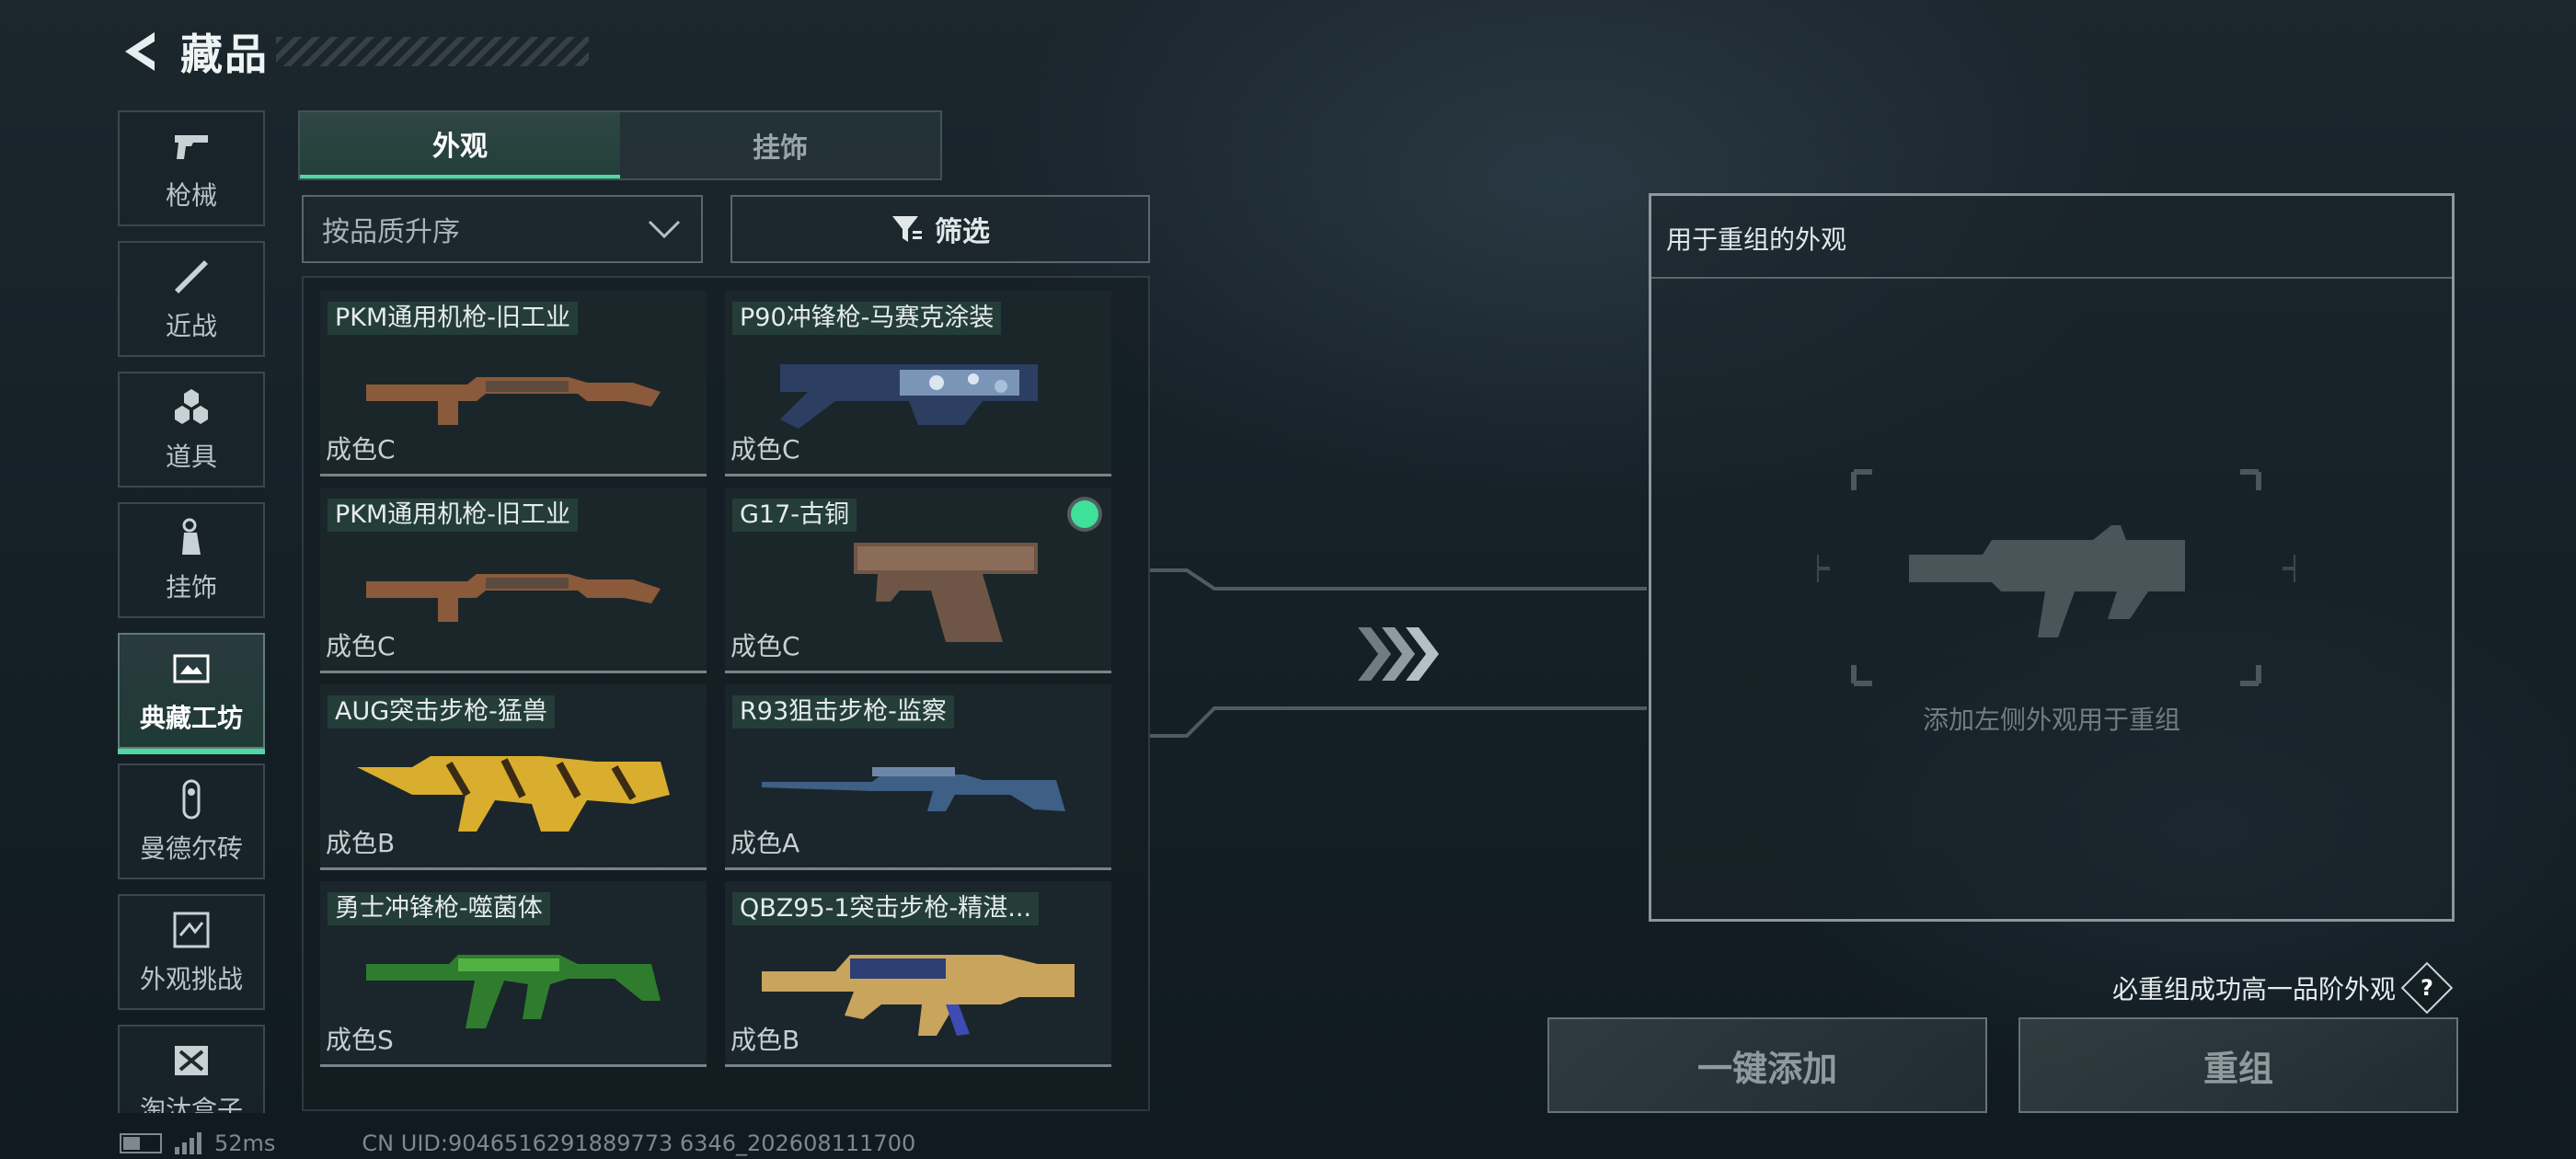 This screenshot has width=2576, height=1159. Describe the element at coordinates (2254, 989) in the screenshot. I see `guarantee-text: 必重组成功高一品阶外观` at that location.